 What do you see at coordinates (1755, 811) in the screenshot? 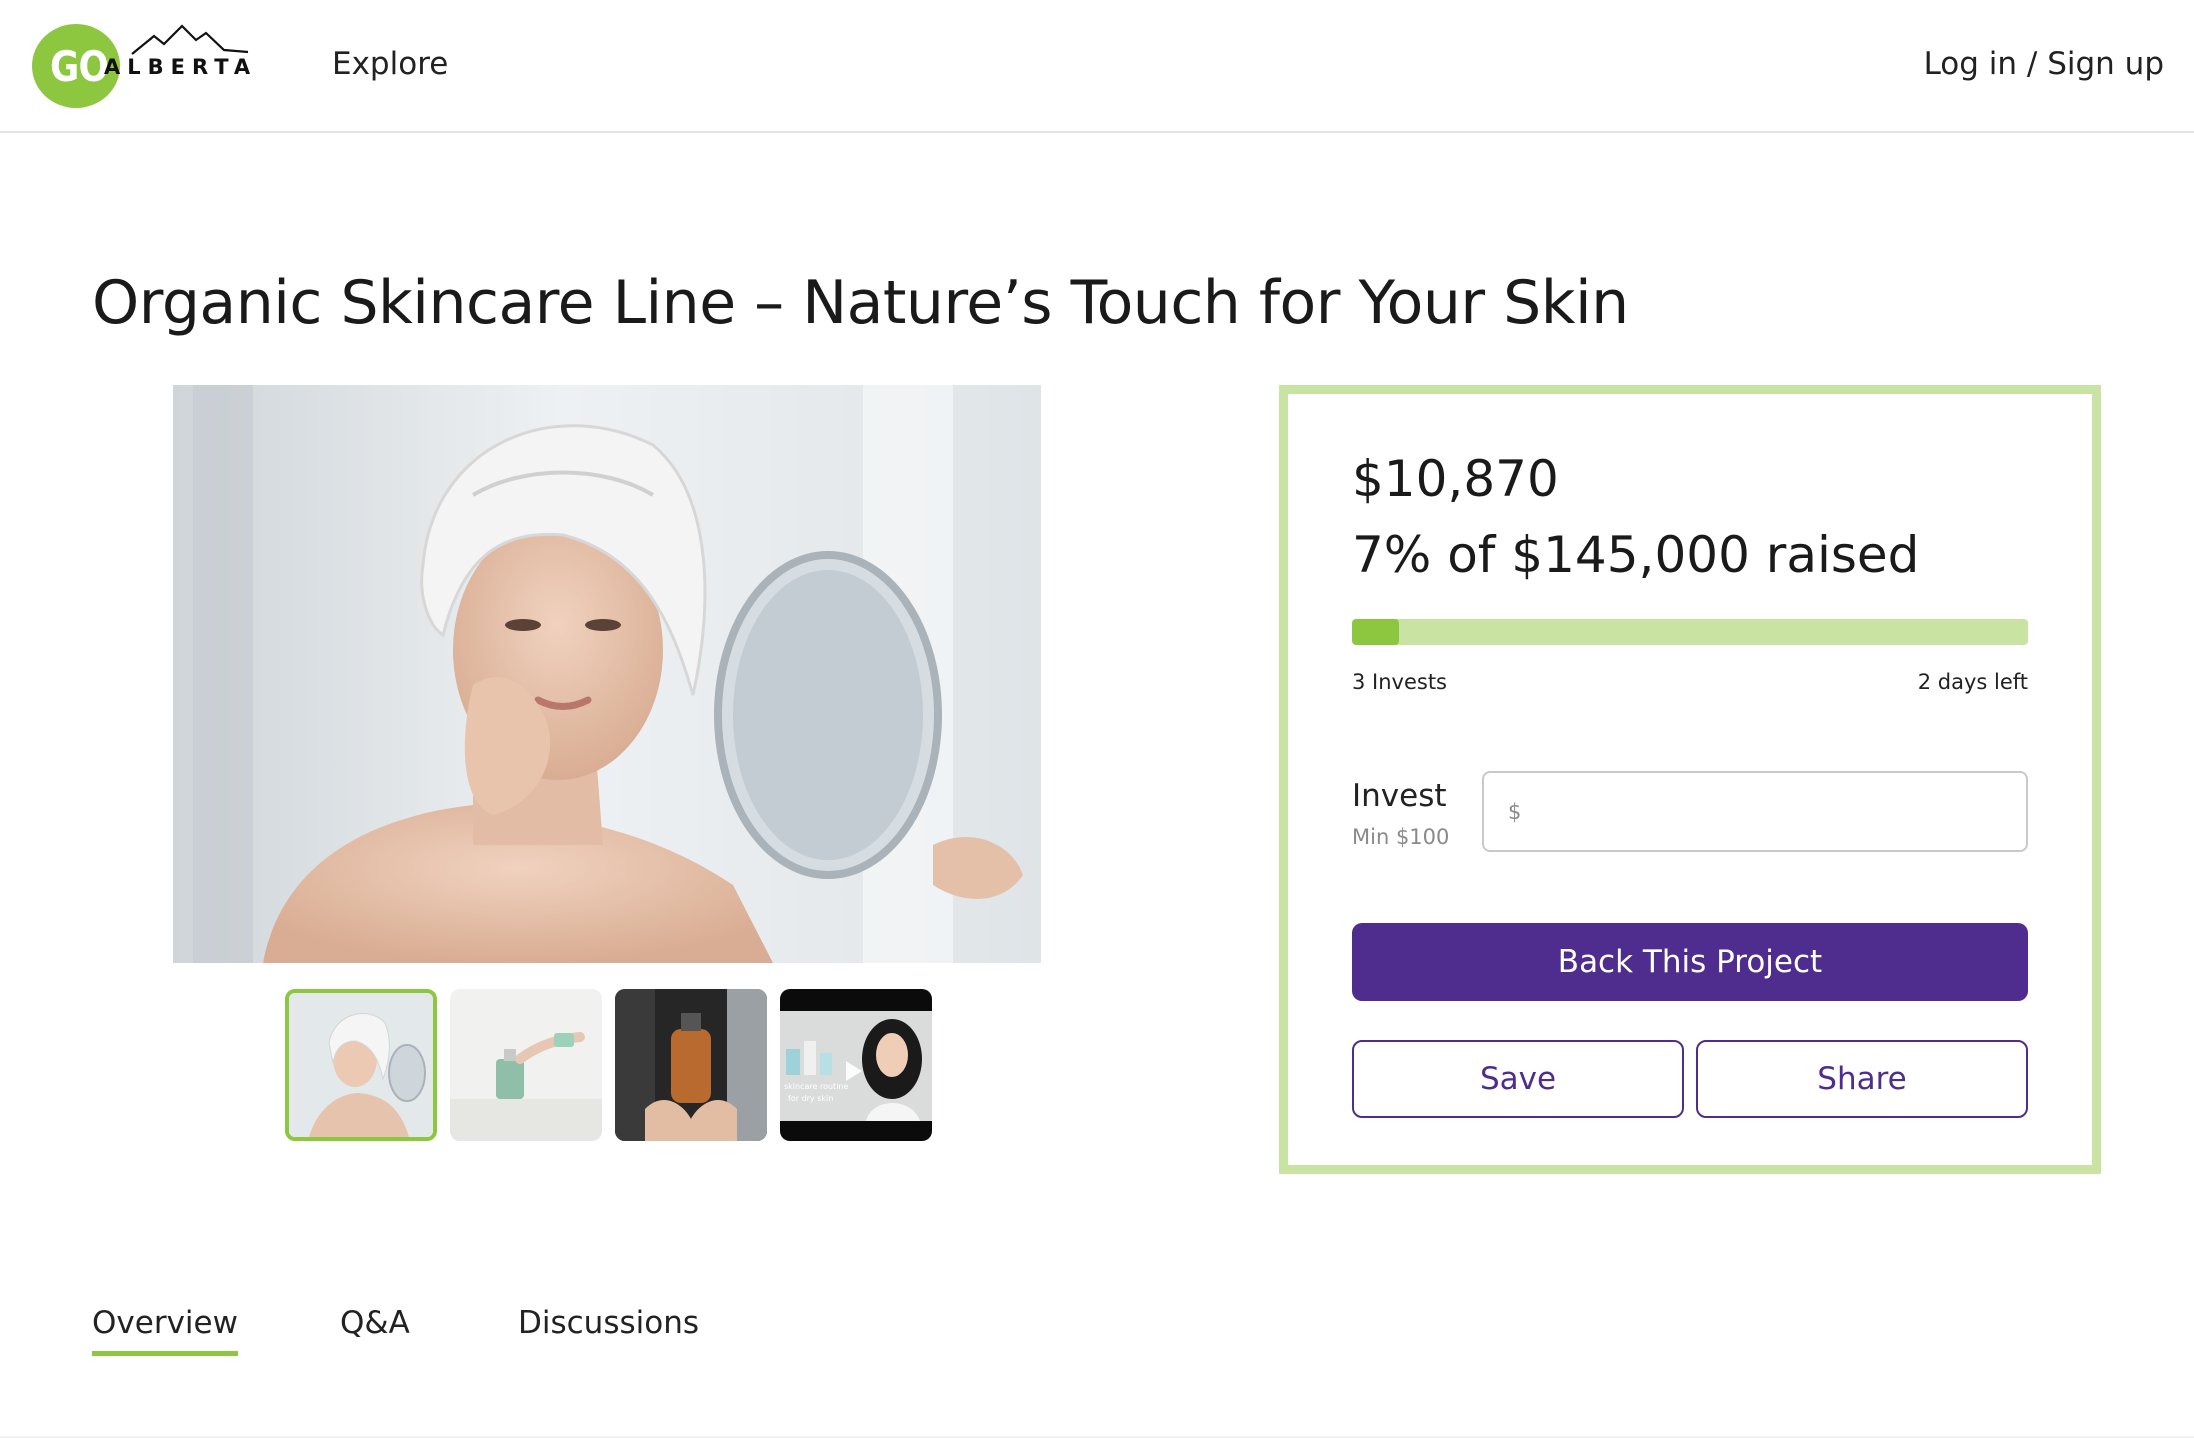
I see `invest-amount-input` at bounding box center [1755, 811].